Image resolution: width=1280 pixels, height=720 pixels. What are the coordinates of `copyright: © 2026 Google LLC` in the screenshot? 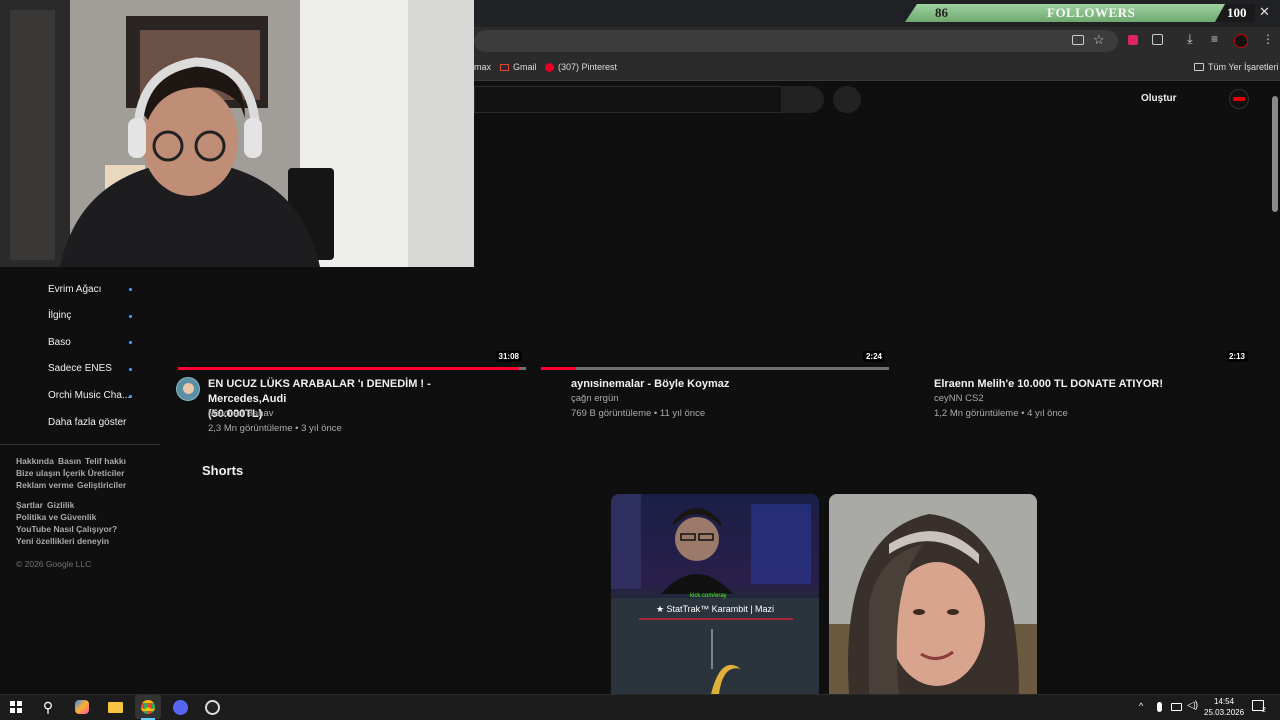 It's located at (54, 564).